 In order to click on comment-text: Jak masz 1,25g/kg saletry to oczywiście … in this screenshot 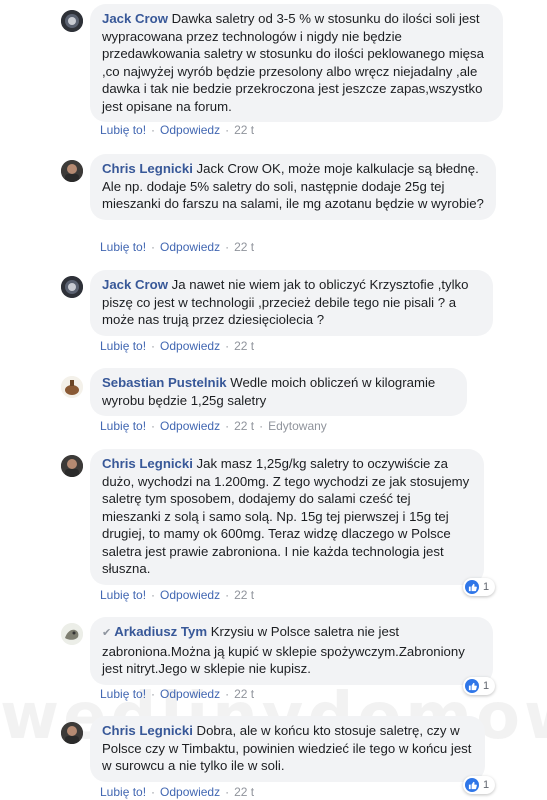, I will do `click(286, 516)`.